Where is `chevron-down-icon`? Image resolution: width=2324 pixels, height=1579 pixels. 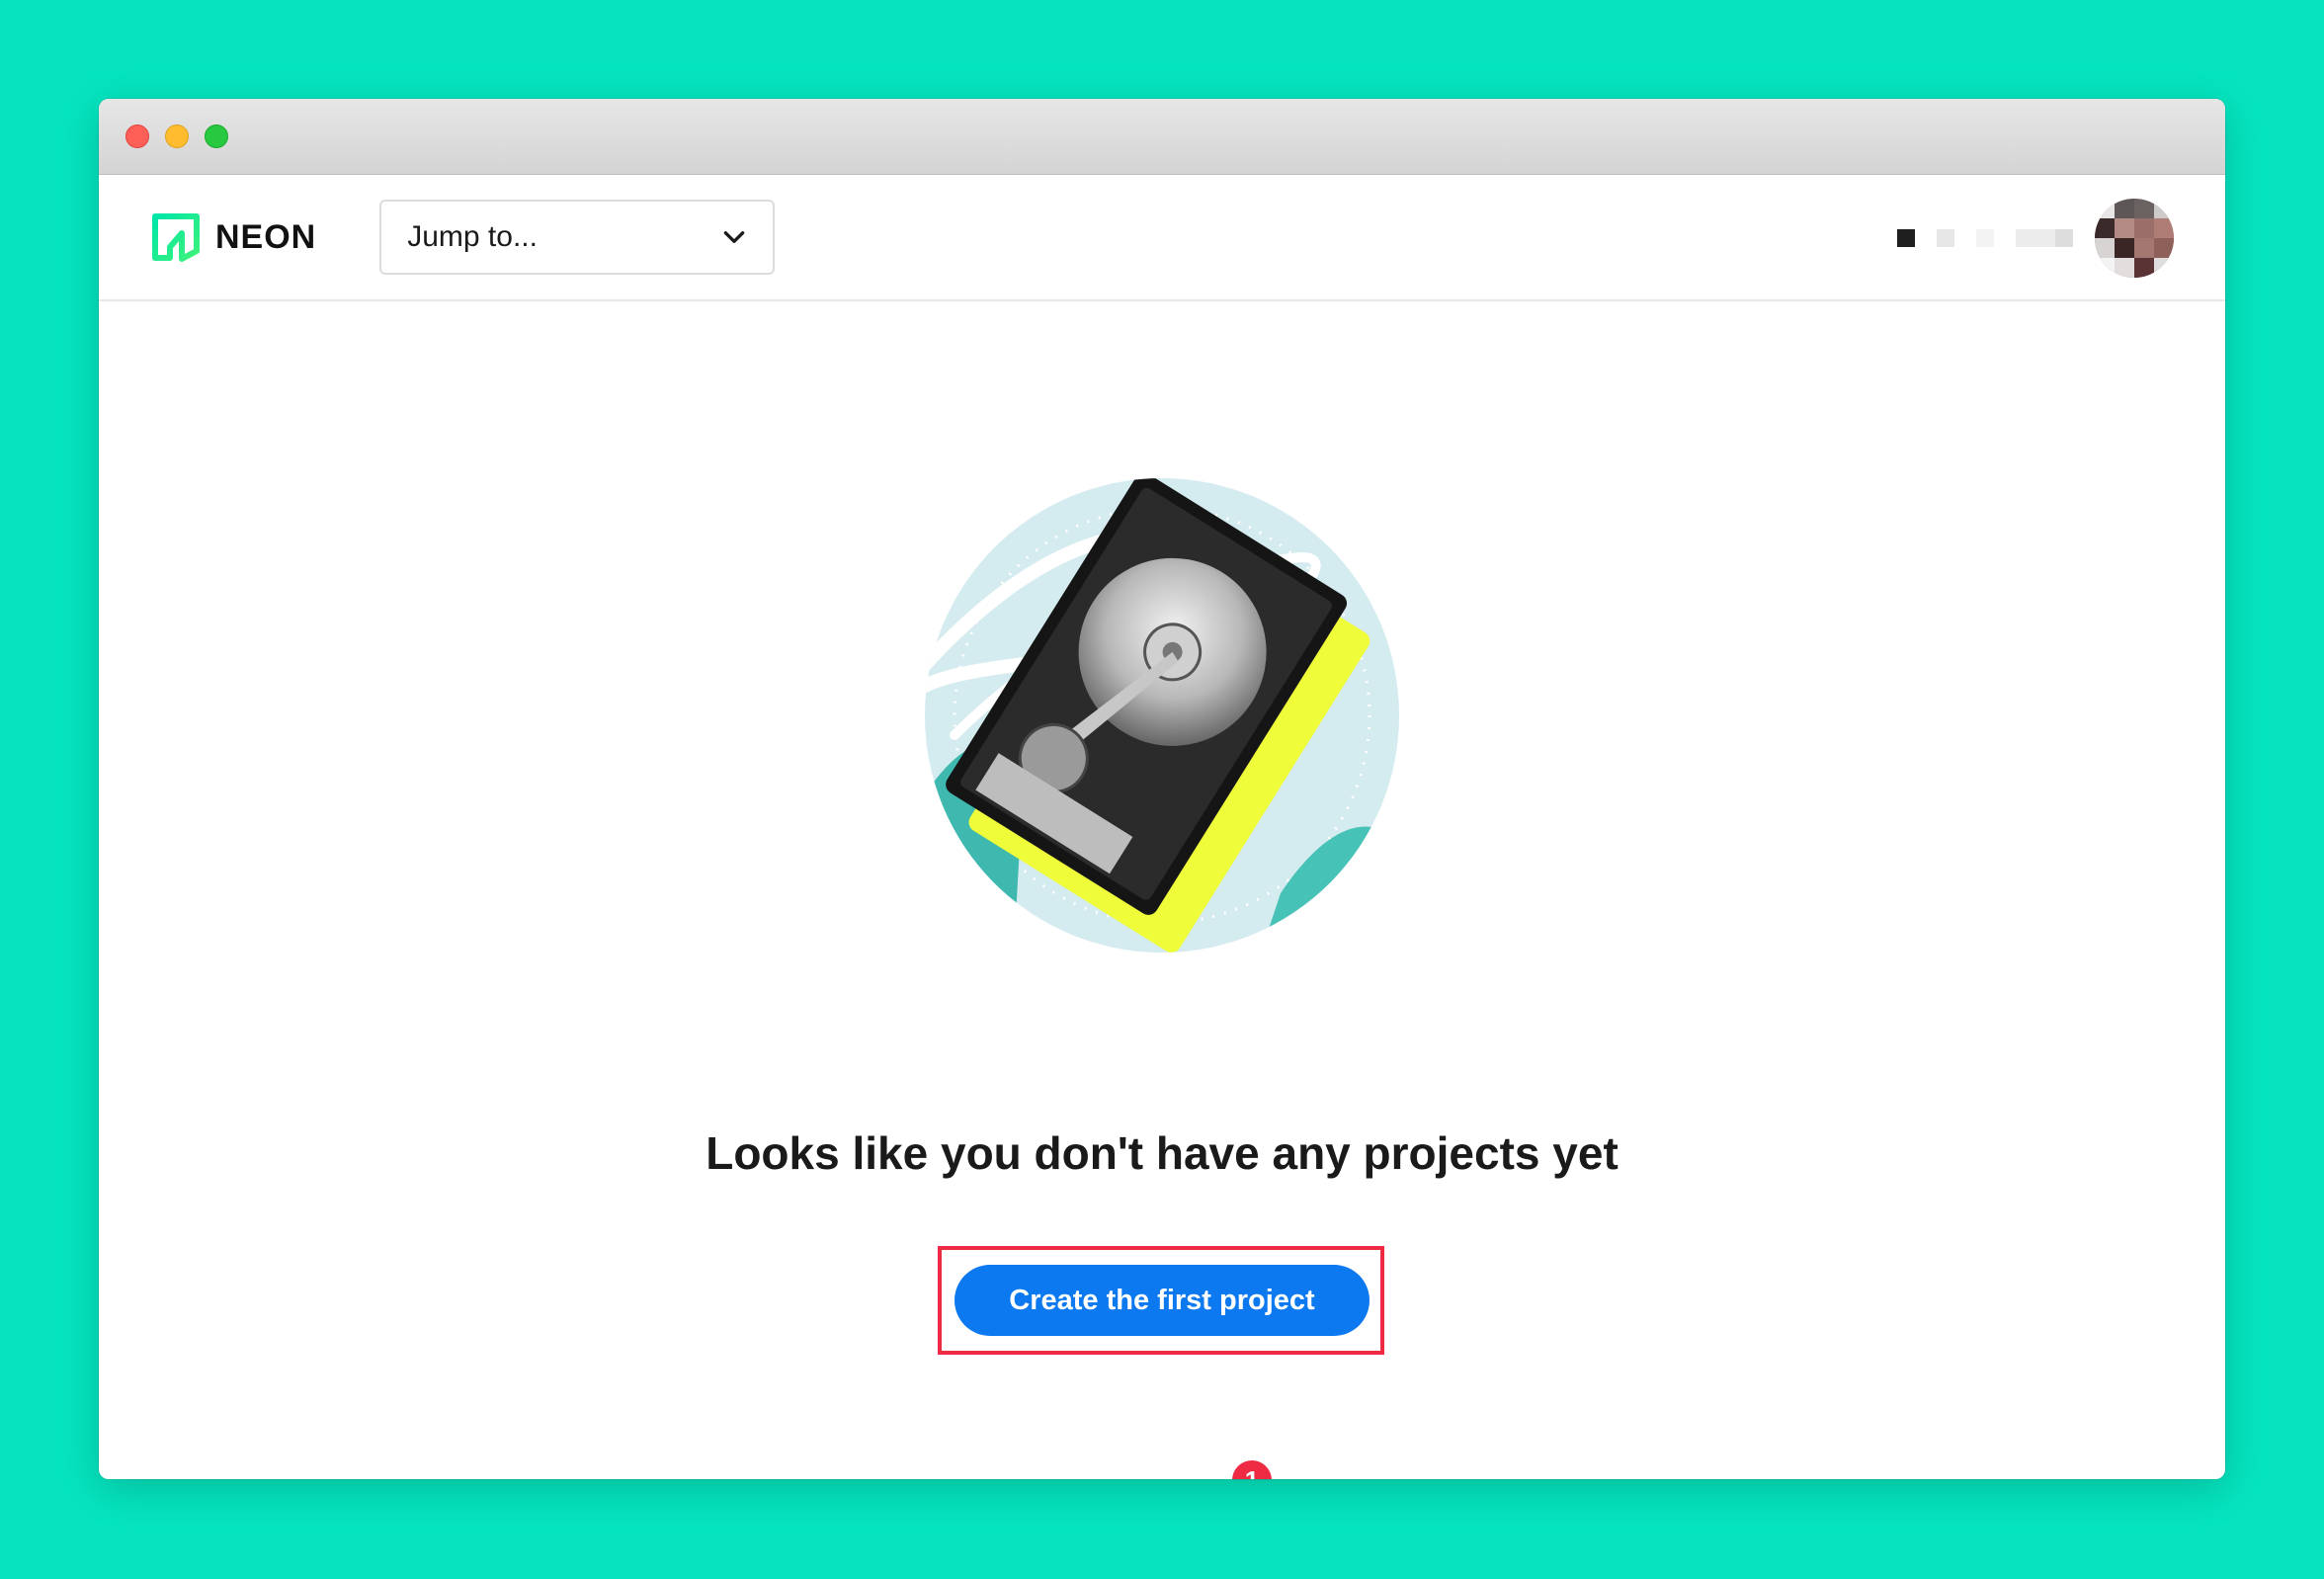
chevron-down-icon is located at coordinates (734, 237).